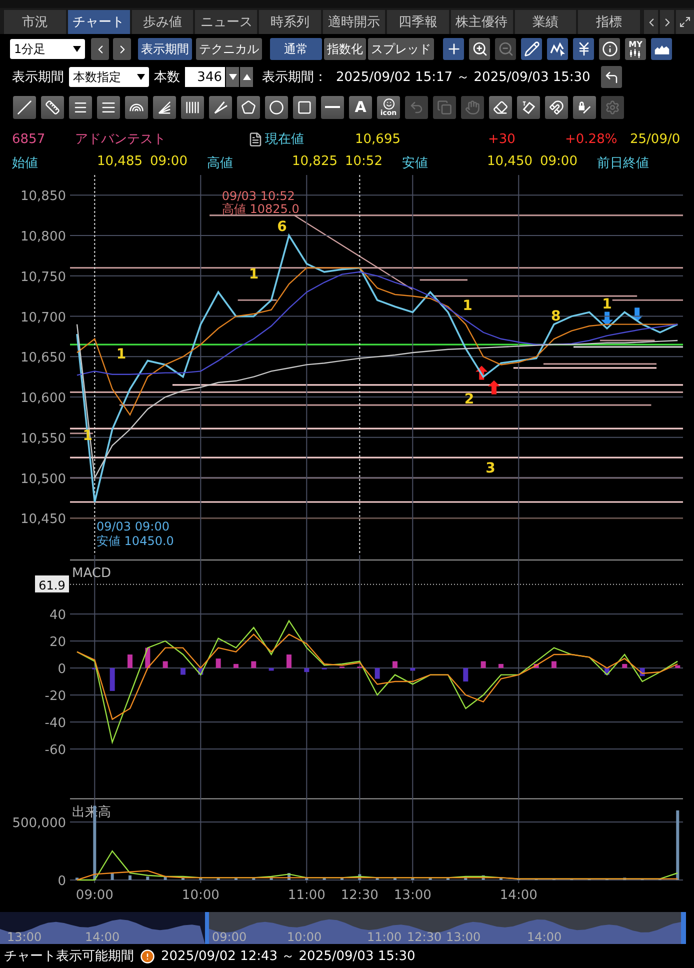 The image size is (694, 968). Describe the element at coordinates (315, 162) in the screenshot. I see `price-value: 10,825` at that location.